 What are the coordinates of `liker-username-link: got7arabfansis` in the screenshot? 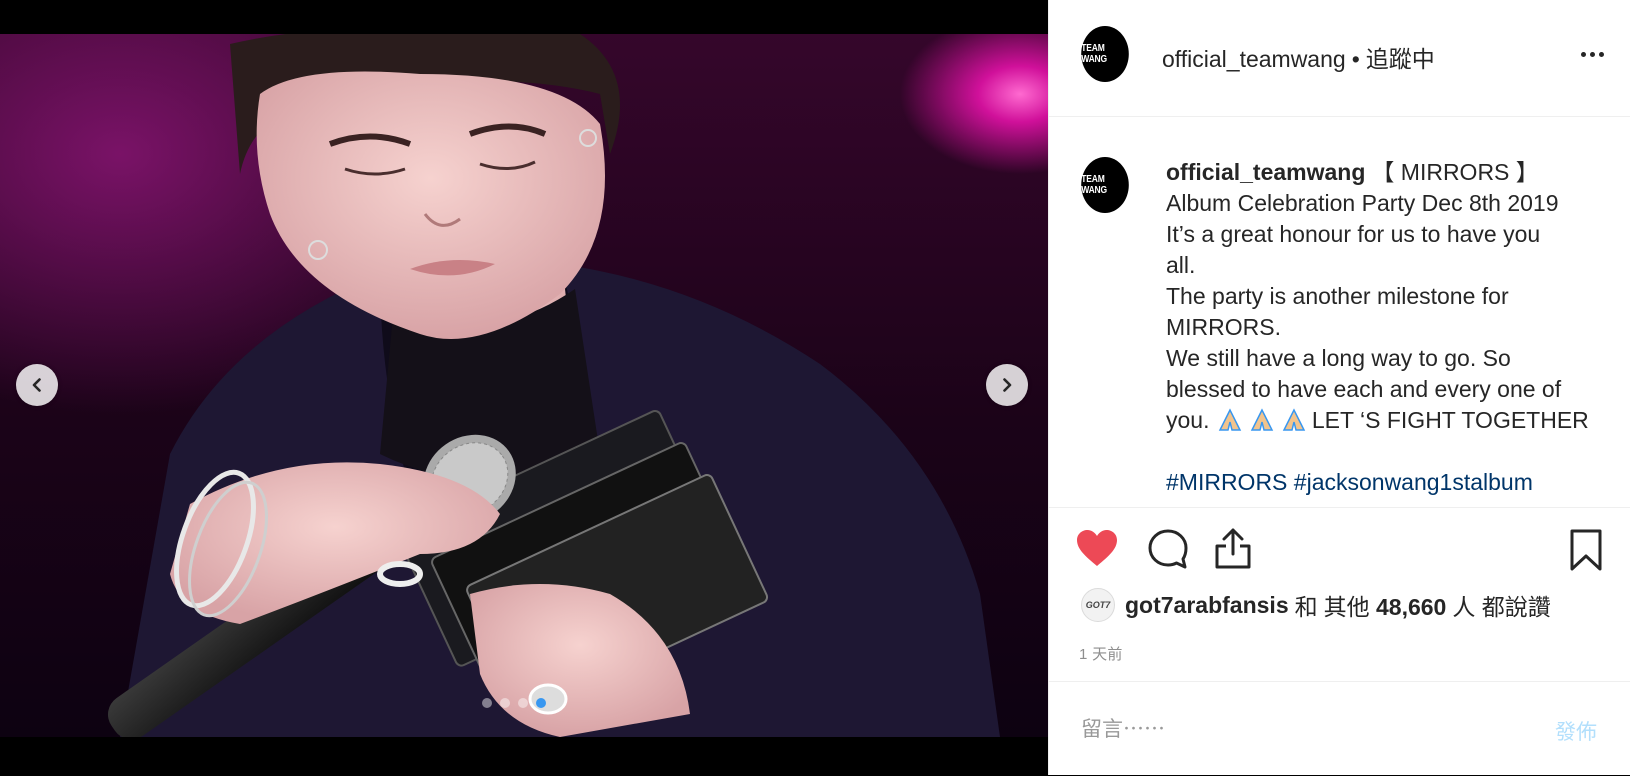 It's located at (1207, 605).